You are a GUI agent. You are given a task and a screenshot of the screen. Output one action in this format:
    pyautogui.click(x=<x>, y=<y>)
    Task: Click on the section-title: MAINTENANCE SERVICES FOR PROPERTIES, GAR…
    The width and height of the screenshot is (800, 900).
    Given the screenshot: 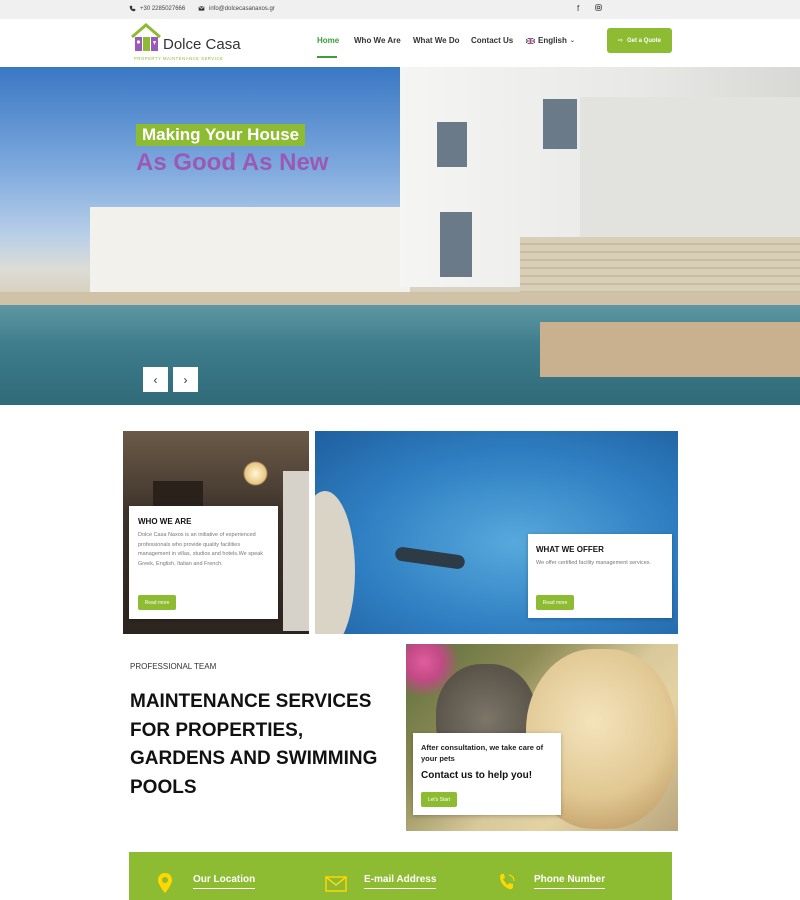 What is the action you would take?
    pyautogui.click(x=254, y=744)
    